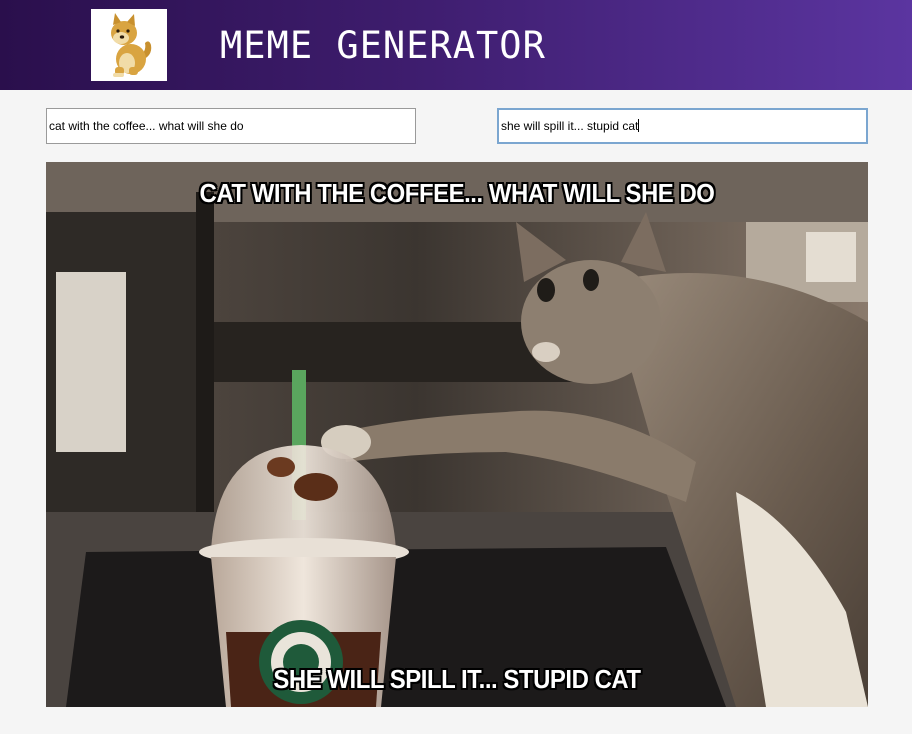 This screenshot has height=734, width=912. Describe the element at coordinates (682, 126) in the screenshot. I see `bottom-text-input: she will spill it... stupid cat` at that location.